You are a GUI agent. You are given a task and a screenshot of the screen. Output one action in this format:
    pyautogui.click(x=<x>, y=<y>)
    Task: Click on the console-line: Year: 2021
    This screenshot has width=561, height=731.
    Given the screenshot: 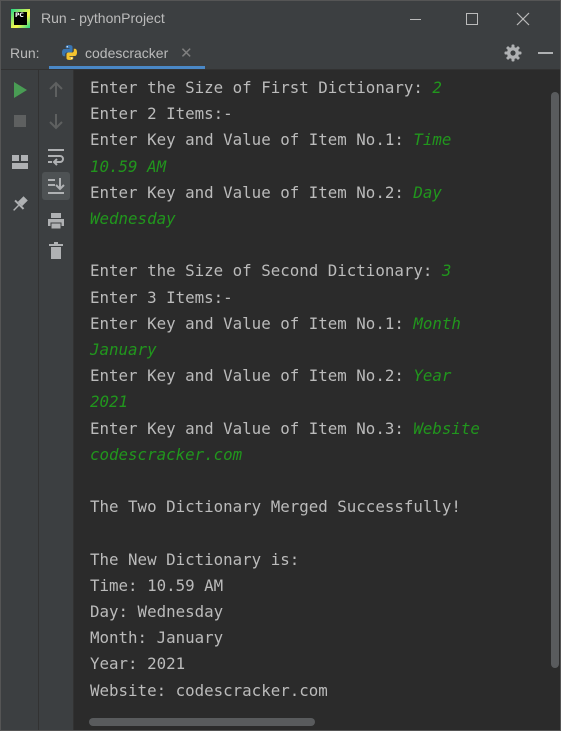 What is the action you would take?
    pyautogui.click(x=137, y=663)
    